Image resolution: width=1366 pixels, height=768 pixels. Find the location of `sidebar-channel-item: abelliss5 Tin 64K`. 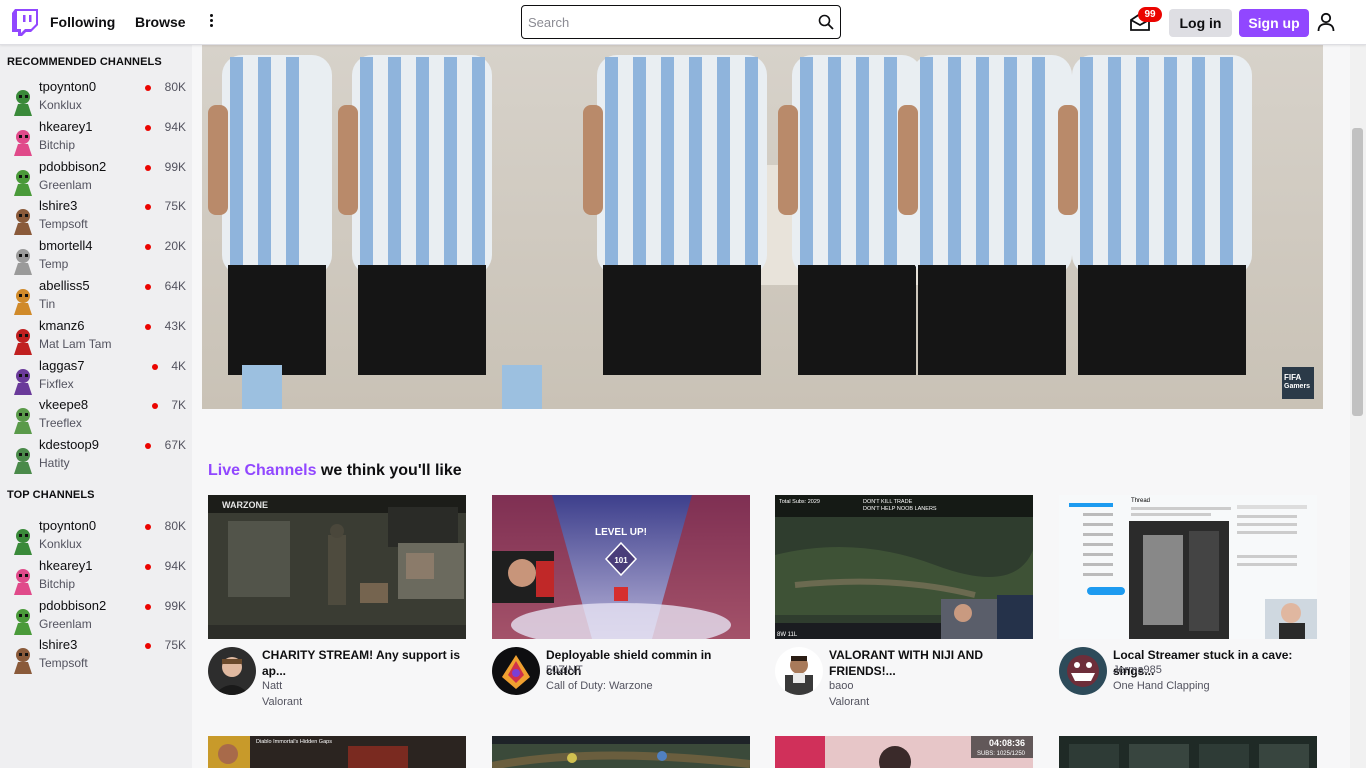

sidebar-channel-item: abelliss5 Tin 64K is located at coordinates (96, 298).